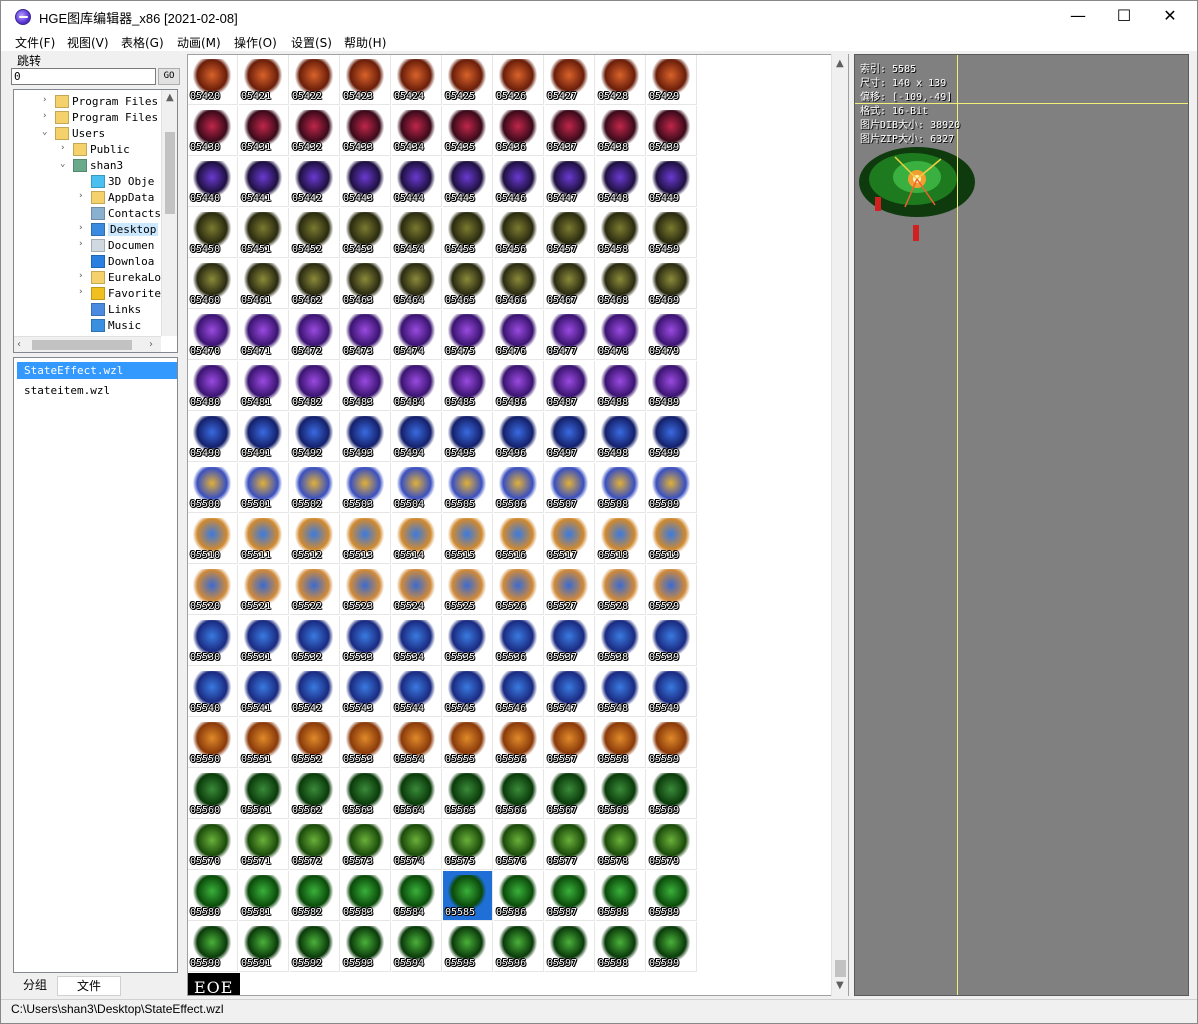  What do you see at coordinates (519, 233) in the screenshot?
I see `sprite-cell: 05456` at bounding box center [519, 233].